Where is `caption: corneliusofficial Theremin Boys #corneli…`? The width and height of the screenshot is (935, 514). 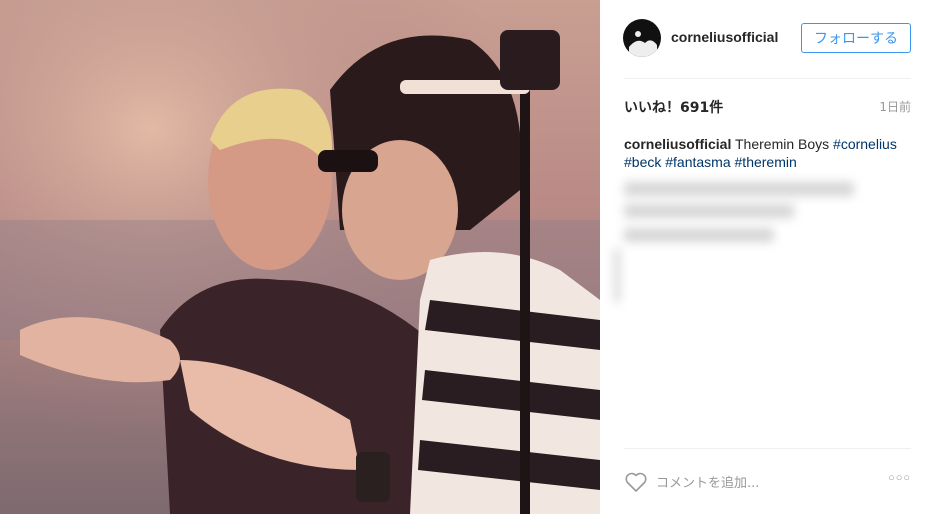 caption: corneliusofficial Theremin Boys #corneli… is located at coordinates (769, 153).